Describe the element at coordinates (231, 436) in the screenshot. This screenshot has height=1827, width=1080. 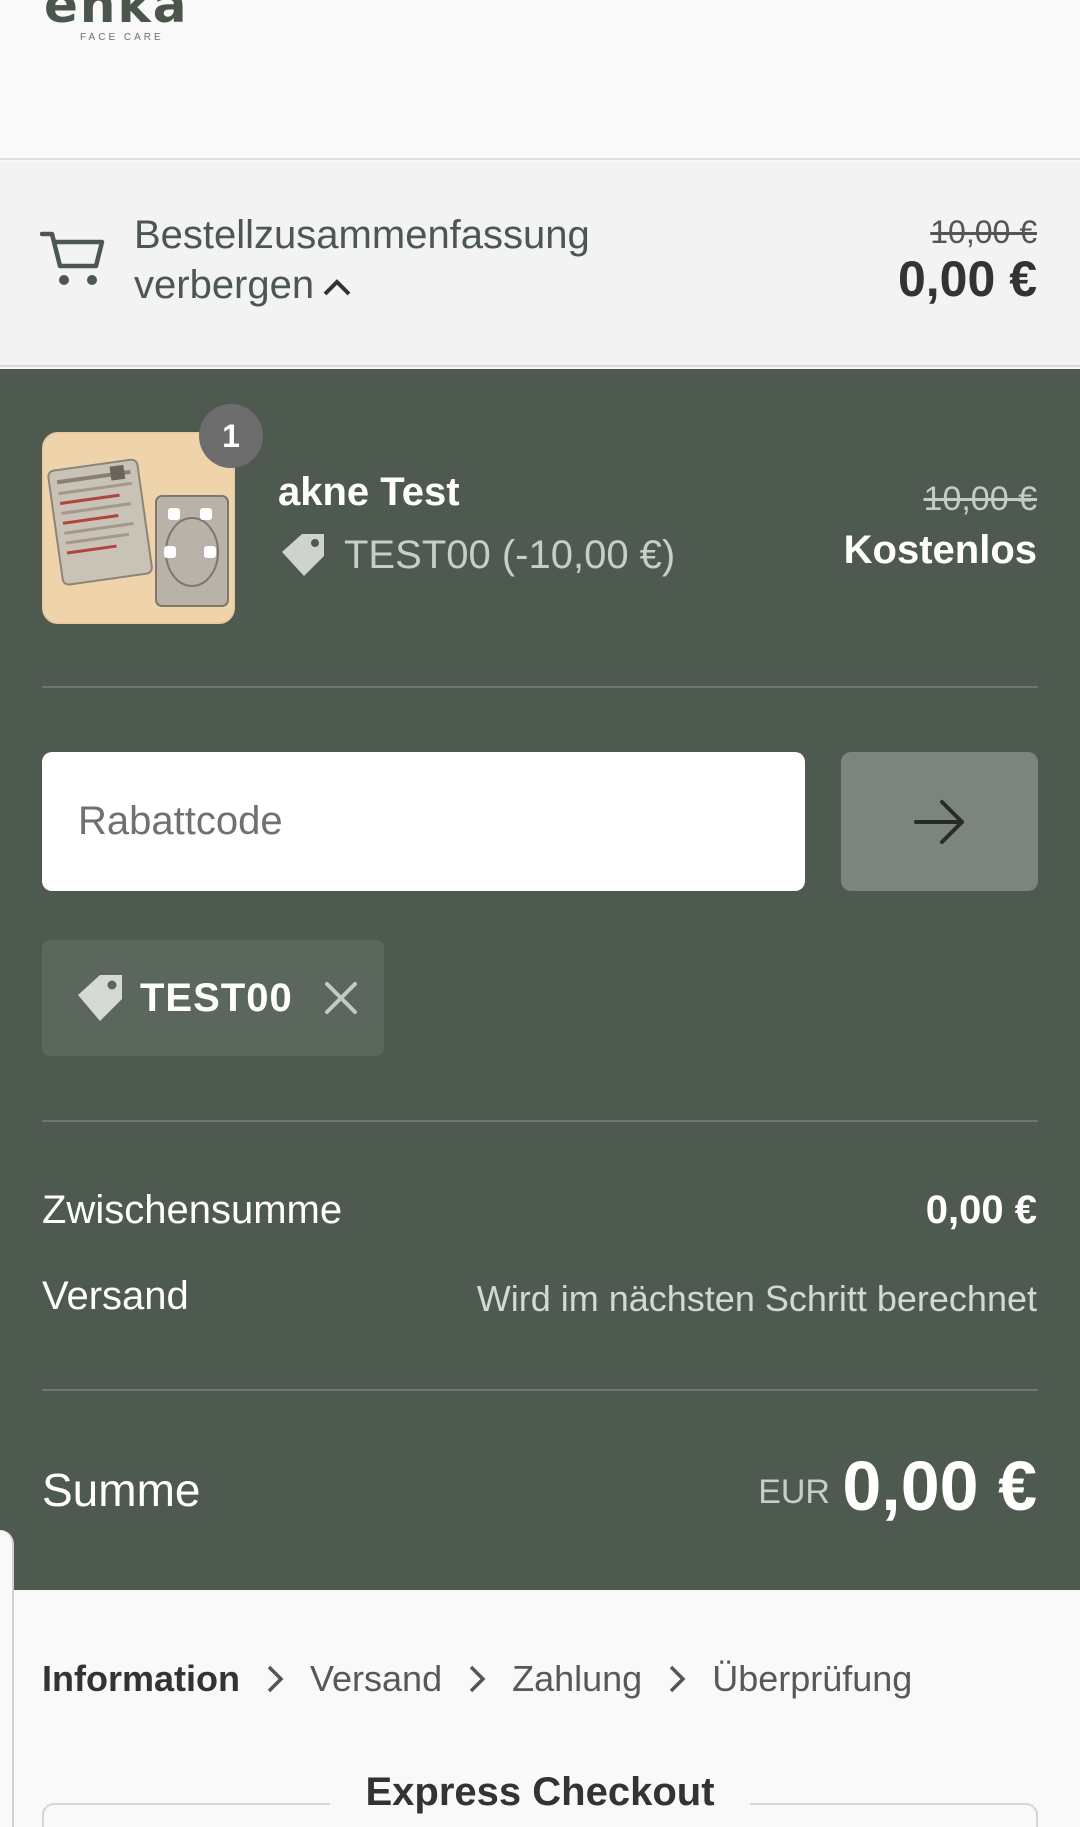
I see `quantity-badge: 1` at that location.